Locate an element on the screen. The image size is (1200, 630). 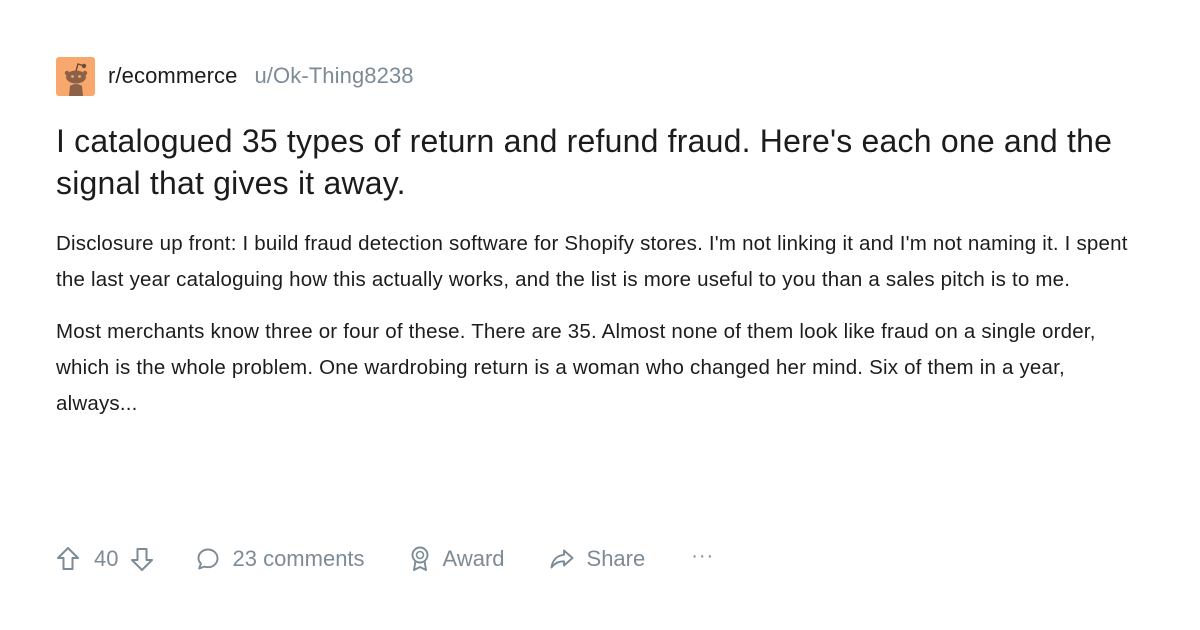
vote-count: 40 is located at coordinates (106, 558).